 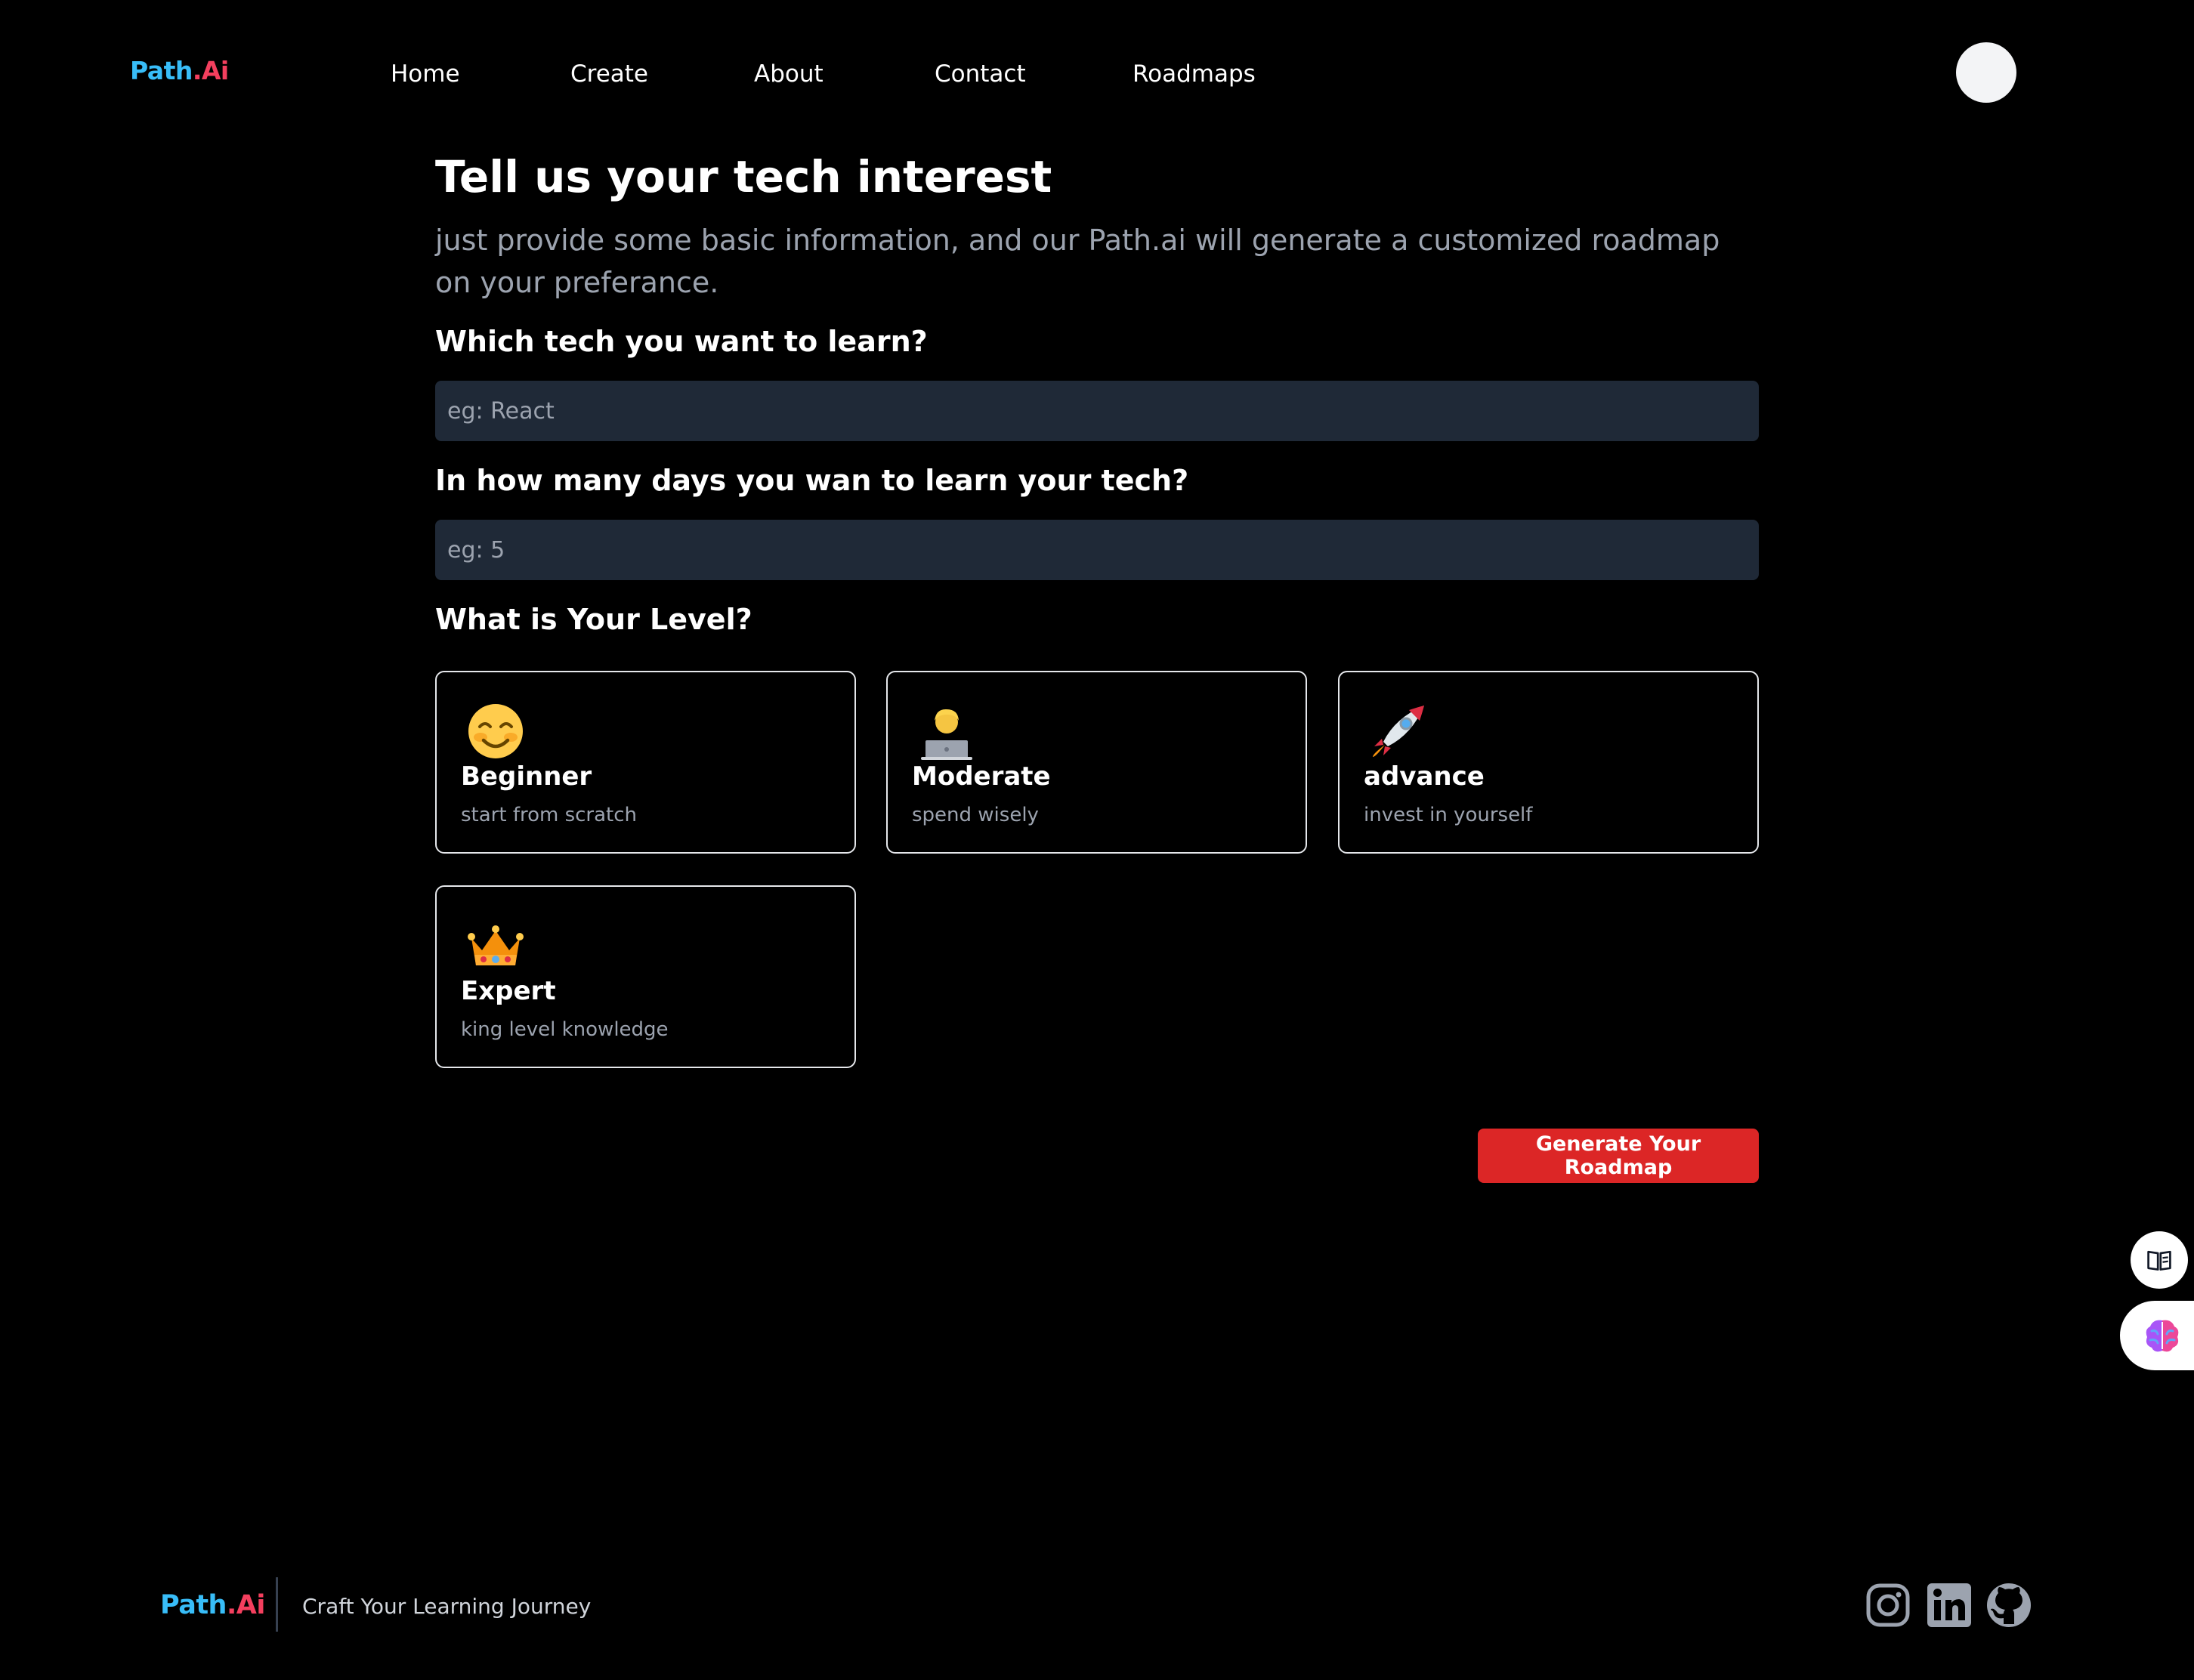 What do you see at coordinates (2162, 1336) in the screenshot?
I see `brain-icon` at bounding box center [2162, 1336].